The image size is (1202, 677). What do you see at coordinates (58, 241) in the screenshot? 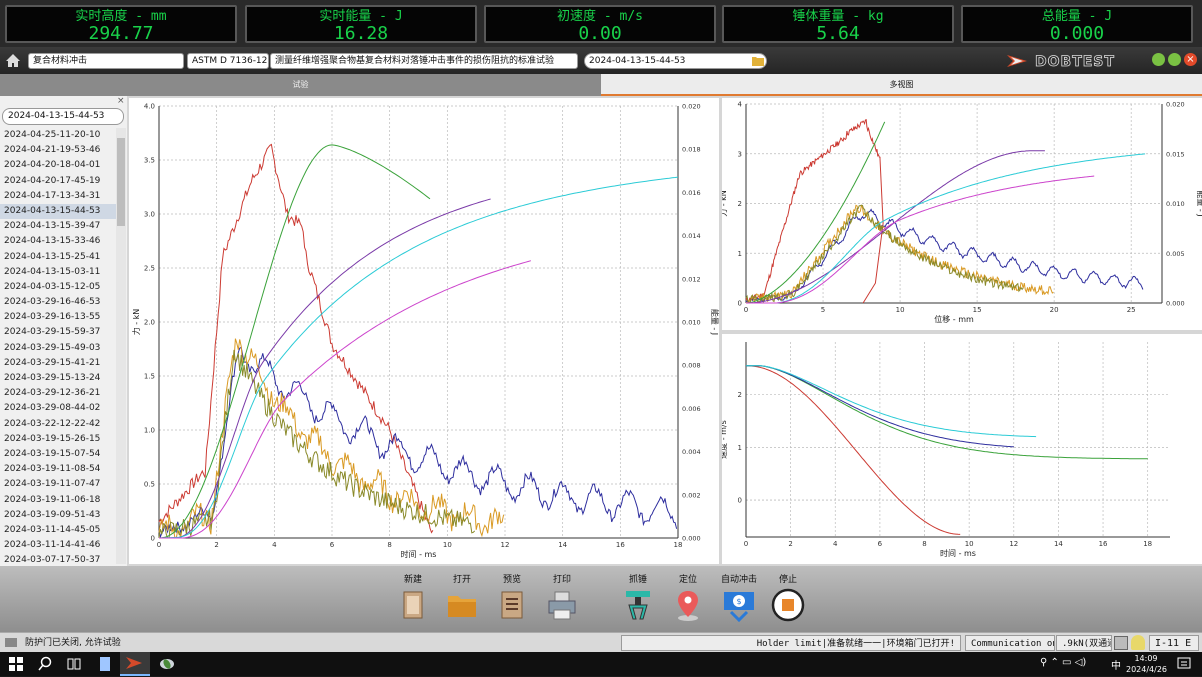
I see `test-list-item: 2024-04-13-15-33-46` at bounding box center [58, 241].